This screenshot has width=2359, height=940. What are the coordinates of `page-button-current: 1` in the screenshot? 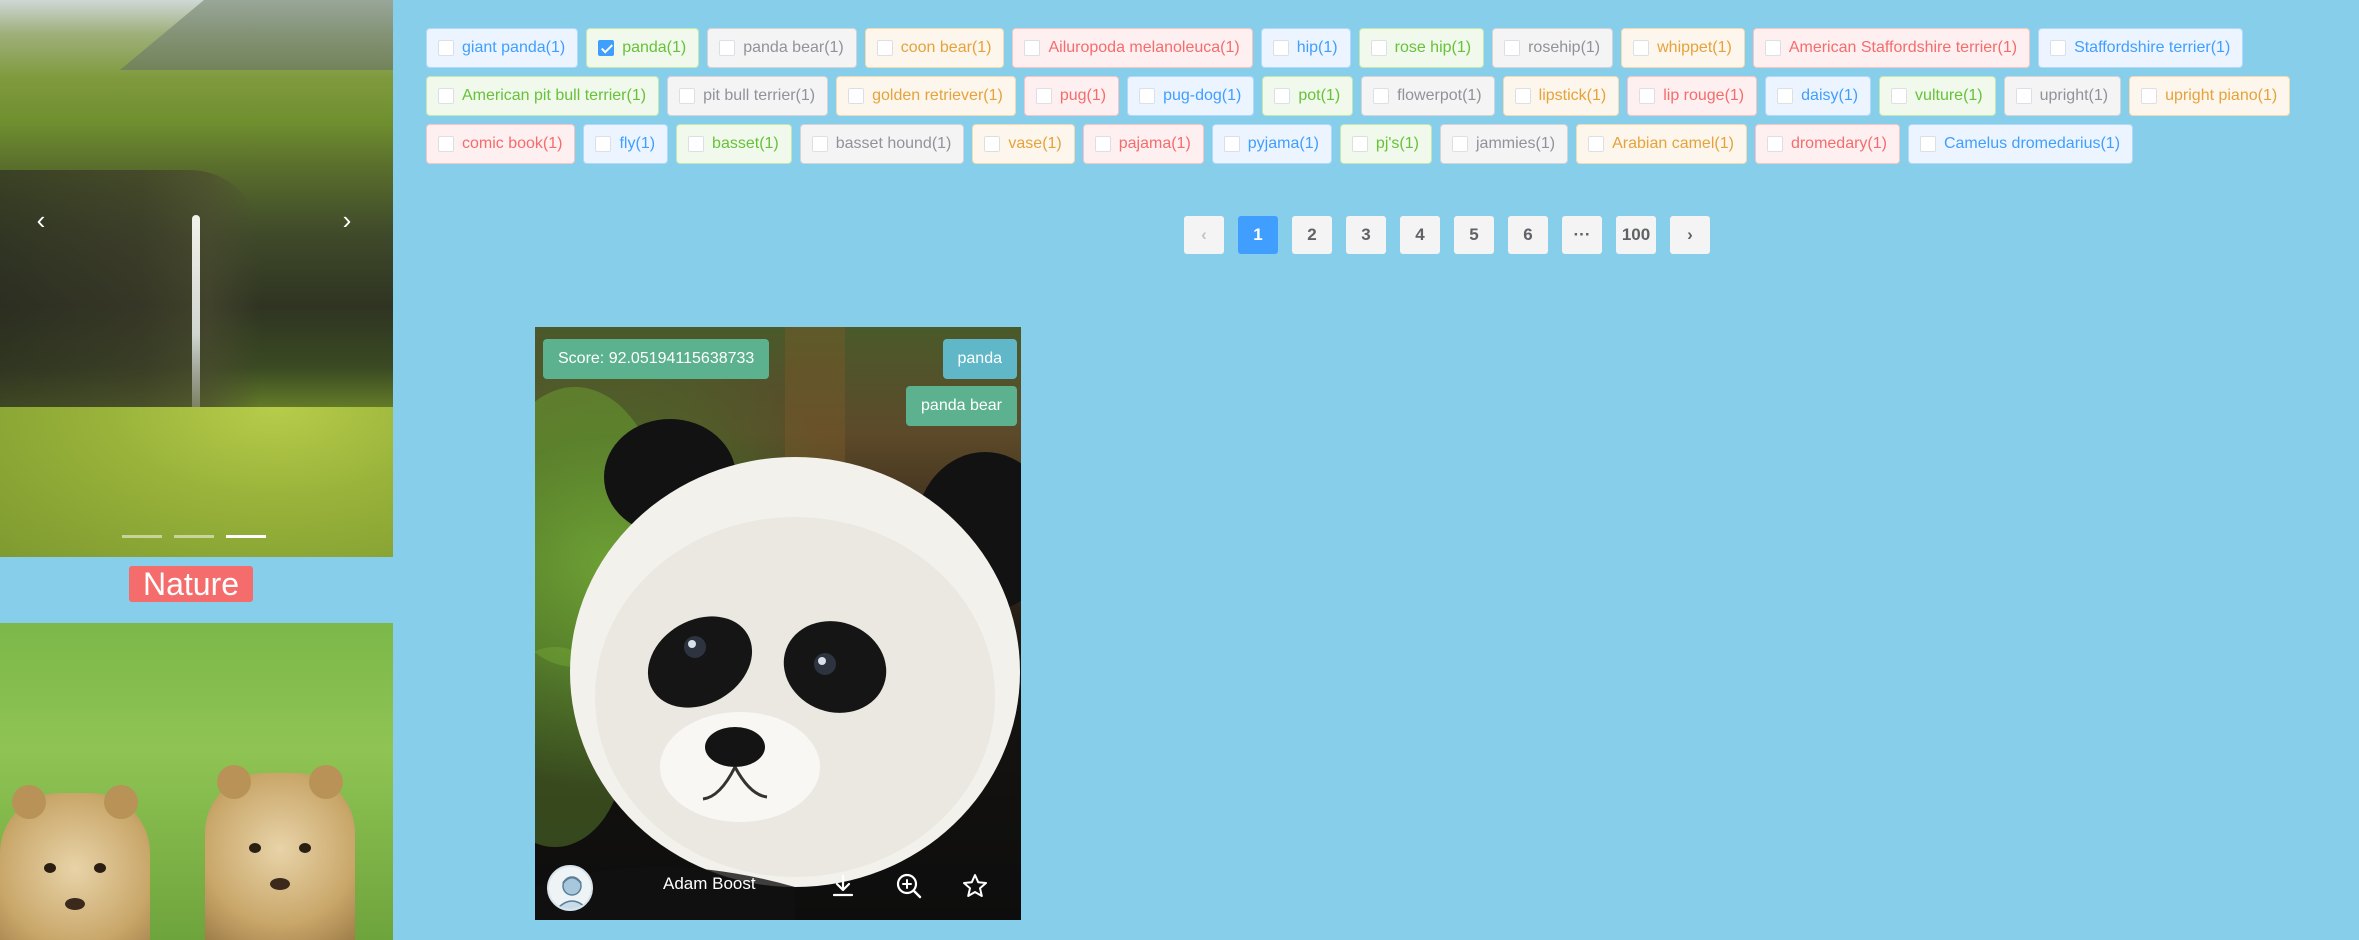 It's located at (1258, 235).